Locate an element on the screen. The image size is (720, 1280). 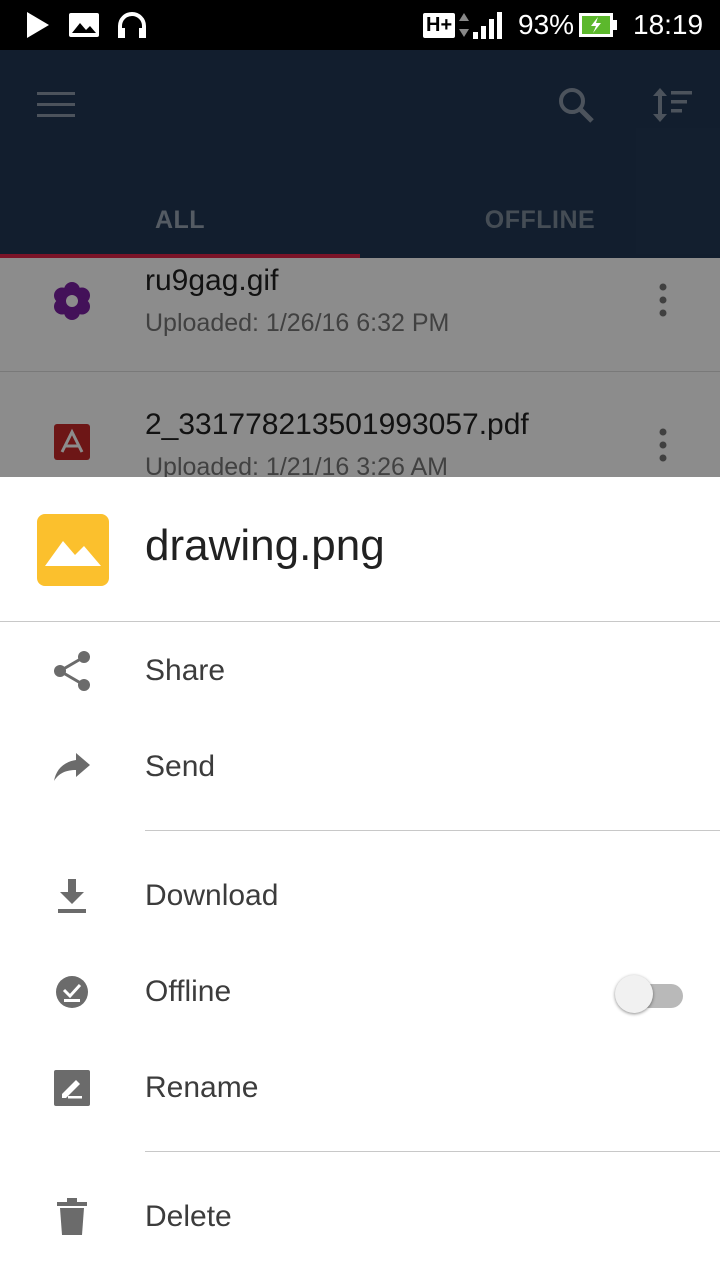
battery-percent: 93% is located at coordinates (546, 24).